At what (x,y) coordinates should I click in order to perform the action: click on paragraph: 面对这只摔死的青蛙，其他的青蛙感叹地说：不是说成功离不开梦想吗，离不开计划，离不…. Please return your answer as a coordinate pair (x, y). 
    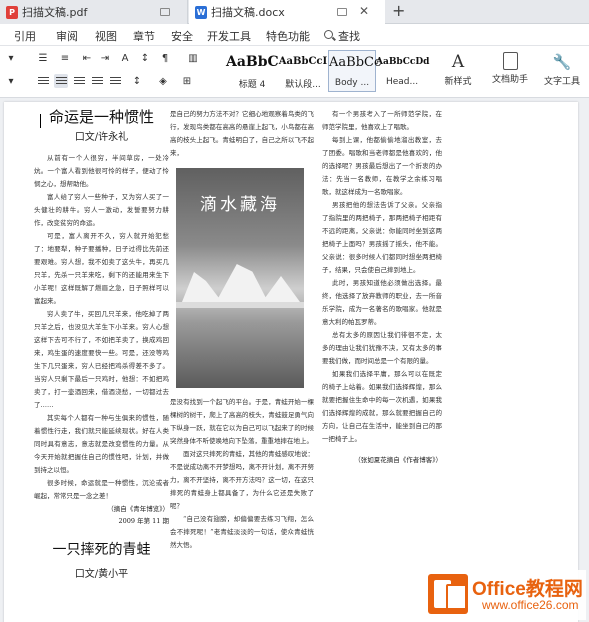
    Looking at the image, I should click on (242, 480).